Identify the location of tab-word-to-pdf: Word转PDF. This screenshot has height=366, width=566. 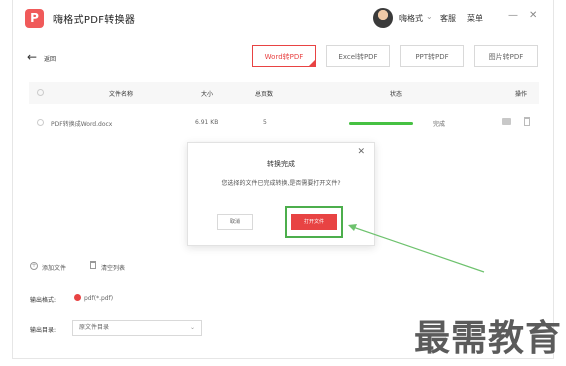
(284, 56).